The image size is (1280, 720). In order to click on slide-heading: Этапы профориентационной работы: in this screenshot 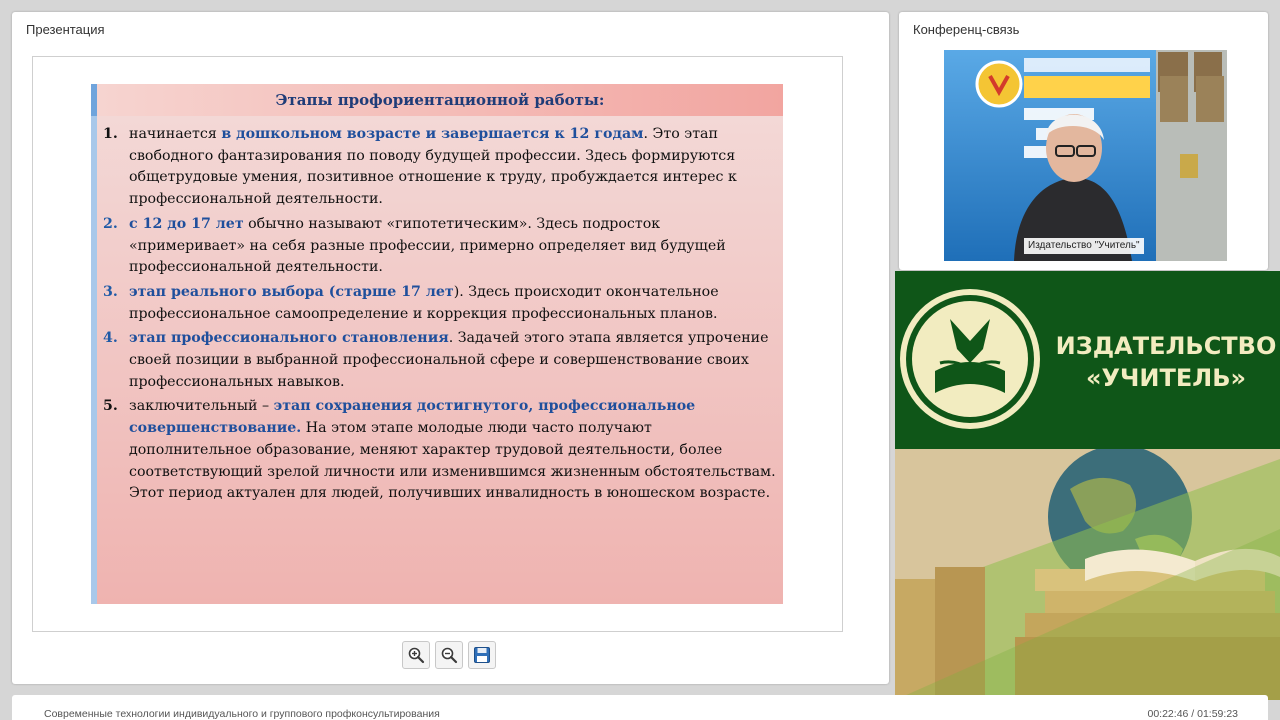, I will do `click(440, 100)`.